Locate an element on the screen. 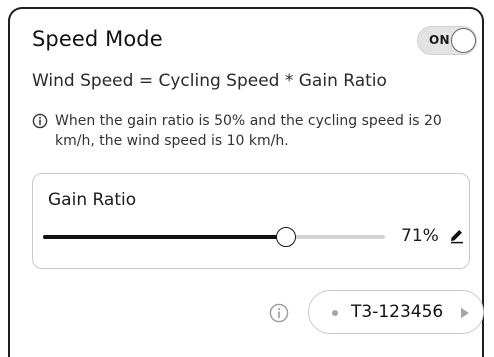 Image resolution: width=494 pixels, height=357 pixels. slider-thumb is located at coordinates (285, 237).